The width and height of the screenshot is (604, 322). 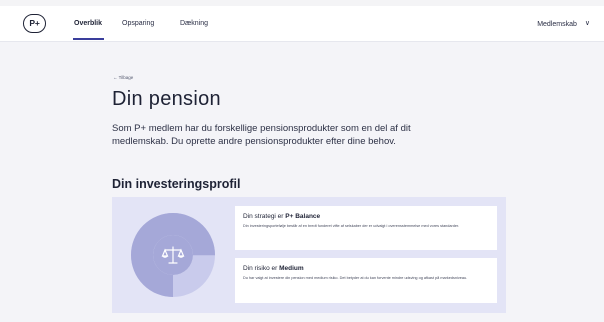 I want to click on risk-donut-chart, so click(x=173, y=255).